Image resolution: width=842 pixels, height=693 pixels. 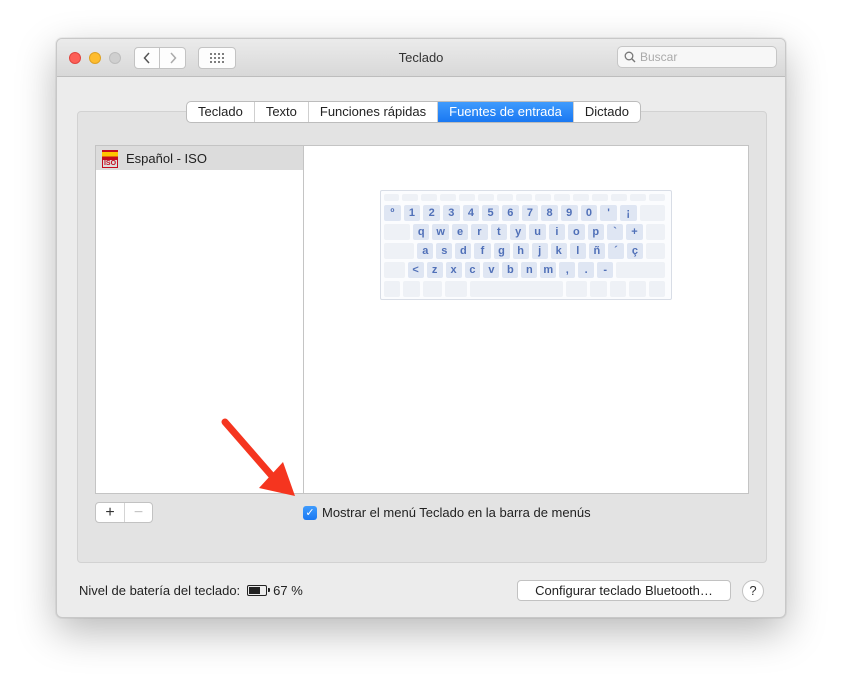 I want to click on keyboard-key: u, so click(x=537, y=232).